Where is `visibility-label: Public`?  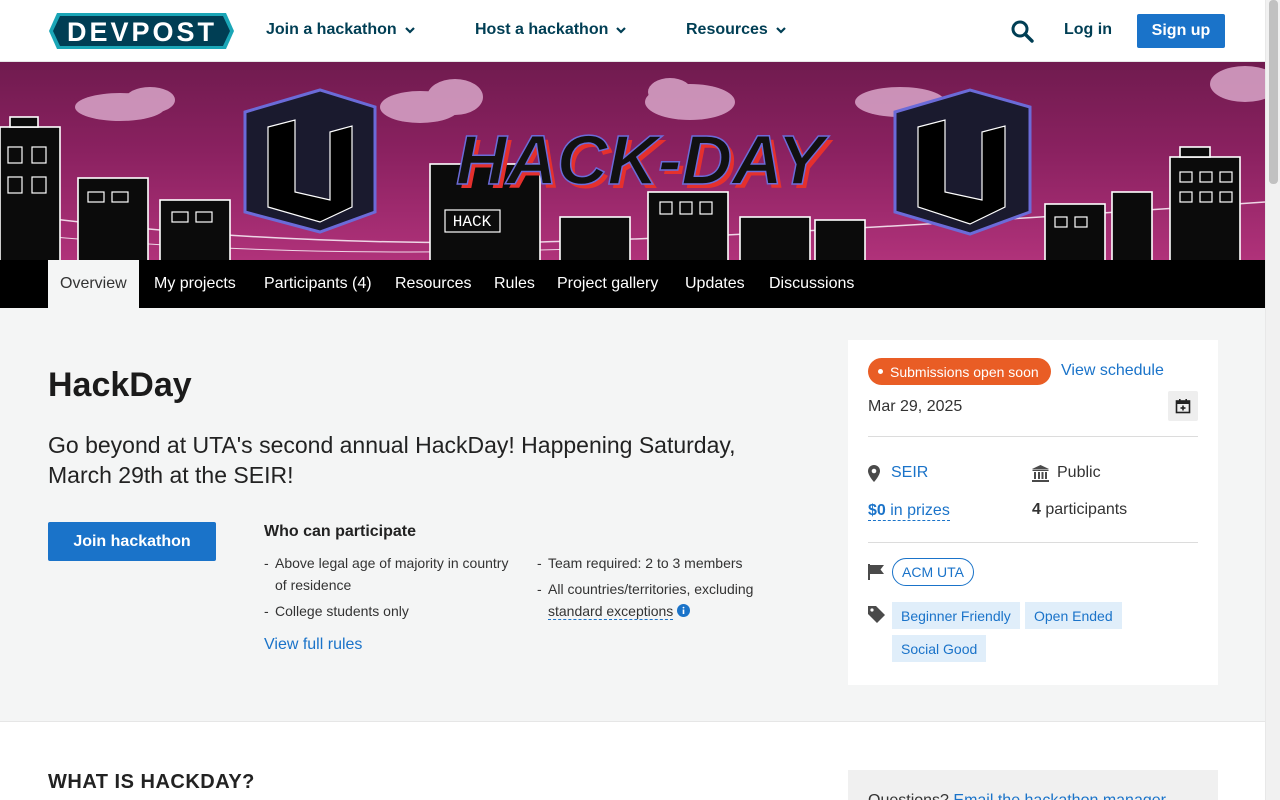 visibility-label: Public is located at coordinates (1079, 472).